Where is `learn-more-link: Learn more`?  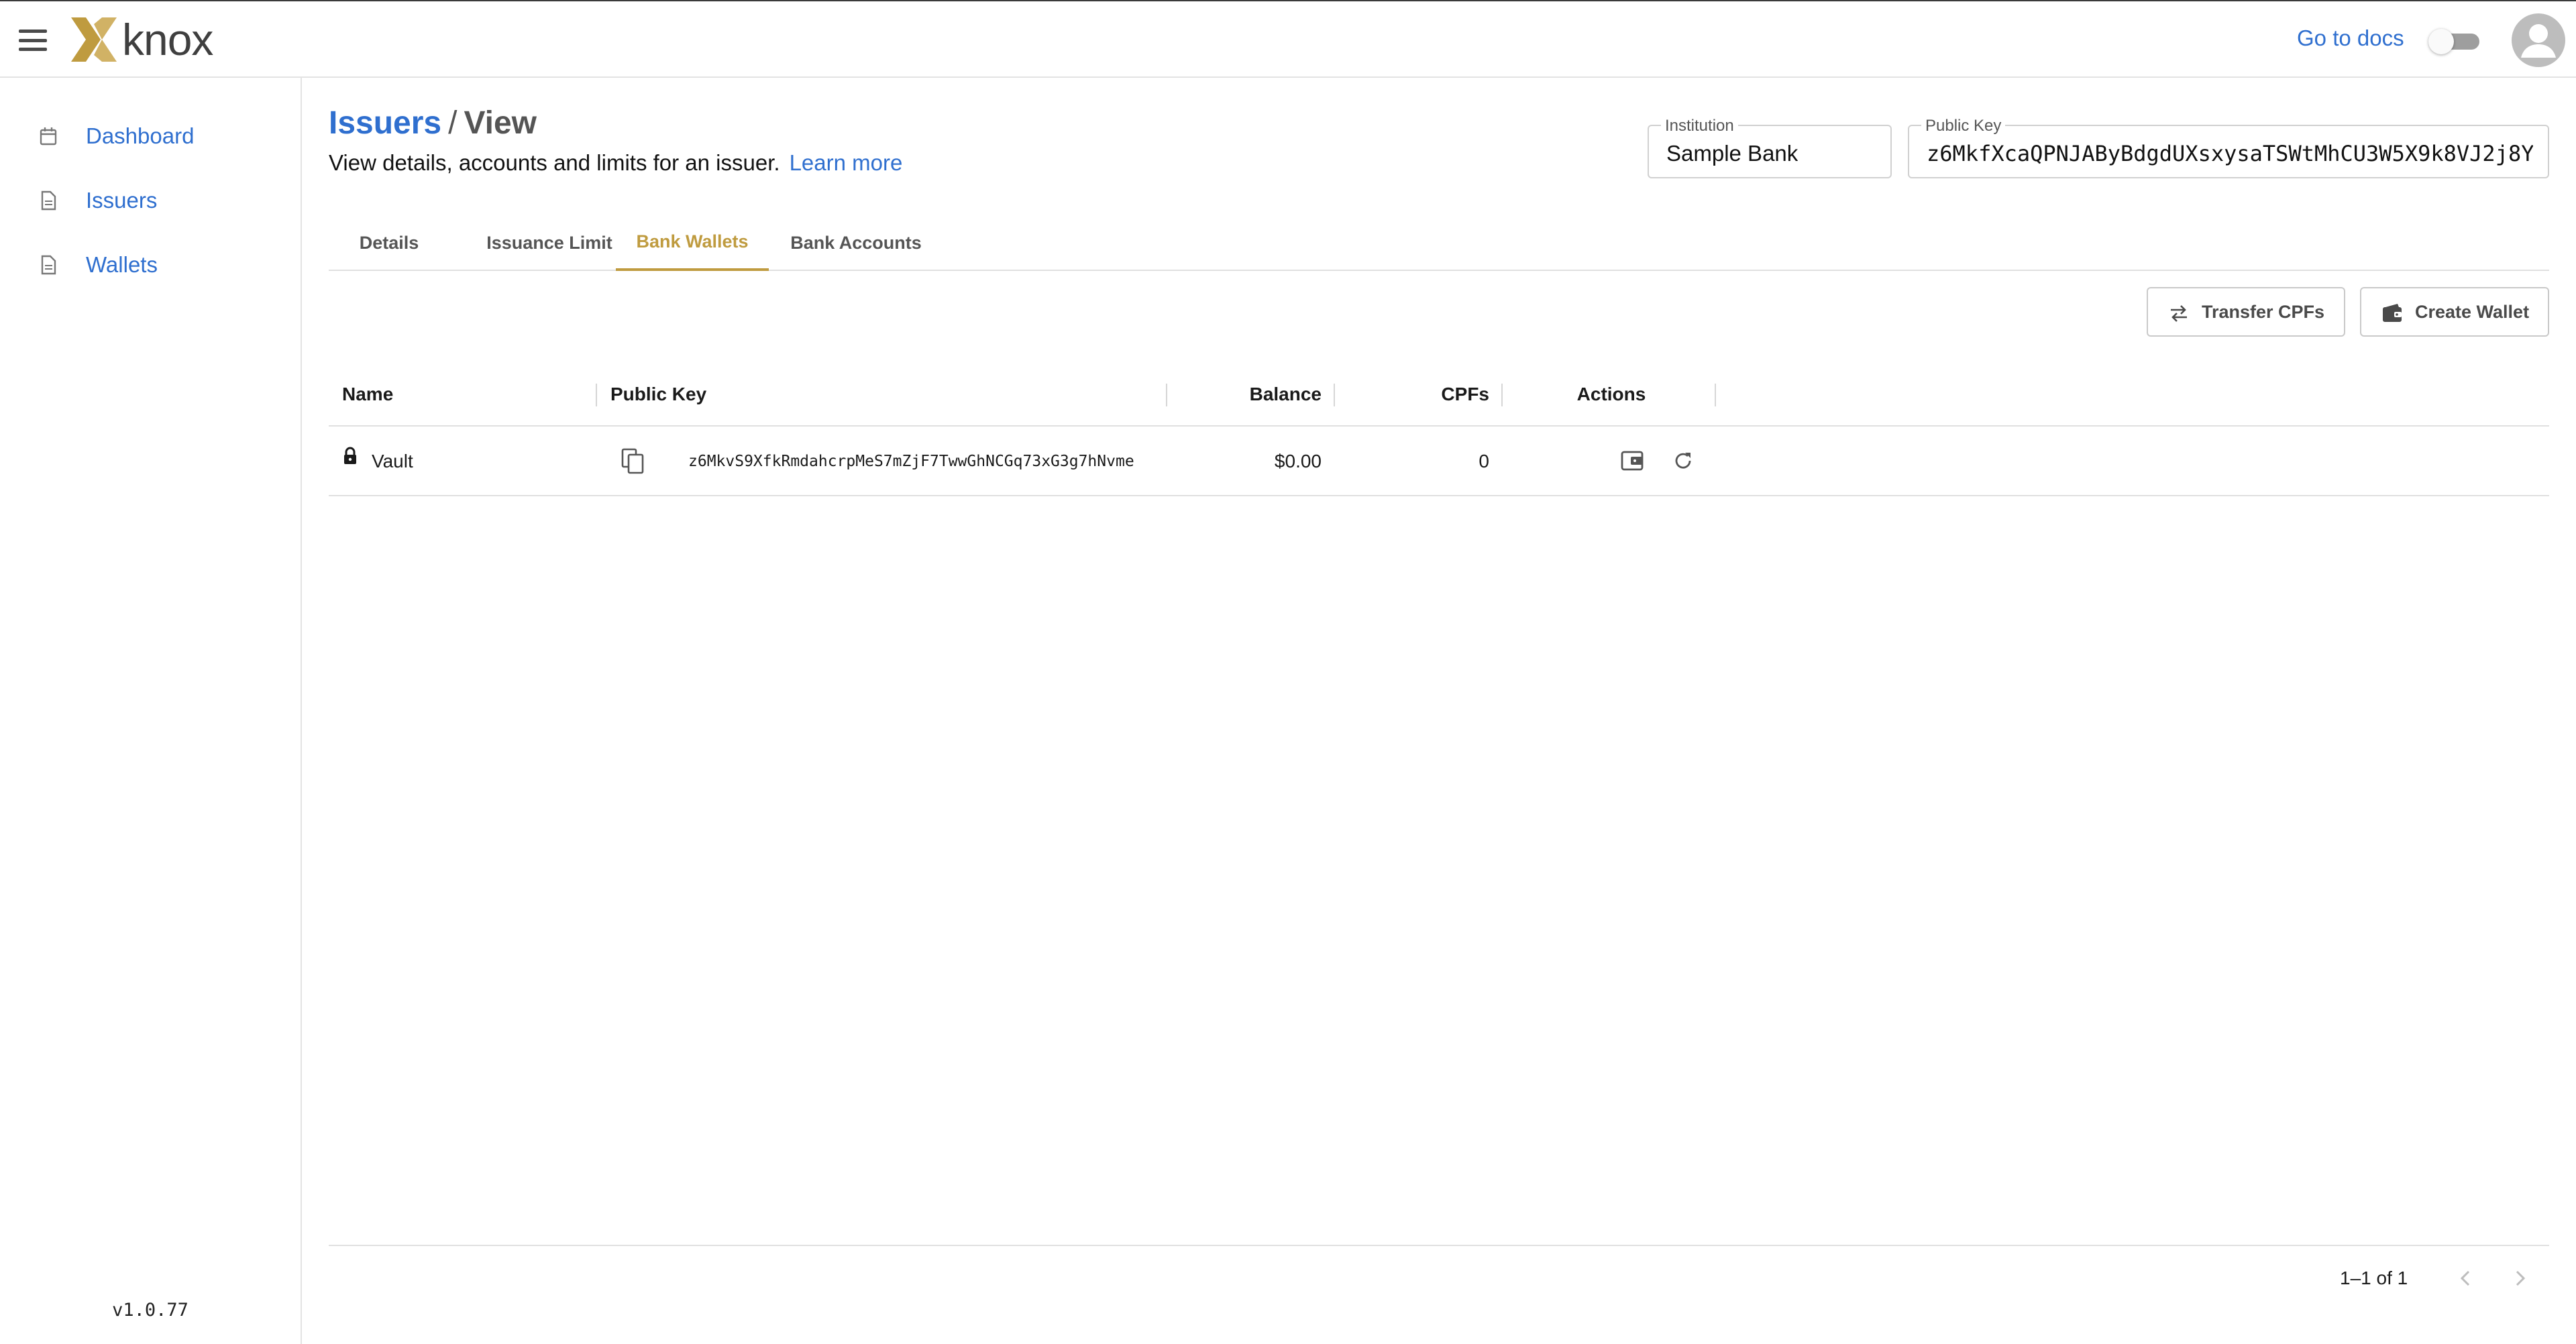
learn-more-link: Learn more is located at coordinates (846, 162).